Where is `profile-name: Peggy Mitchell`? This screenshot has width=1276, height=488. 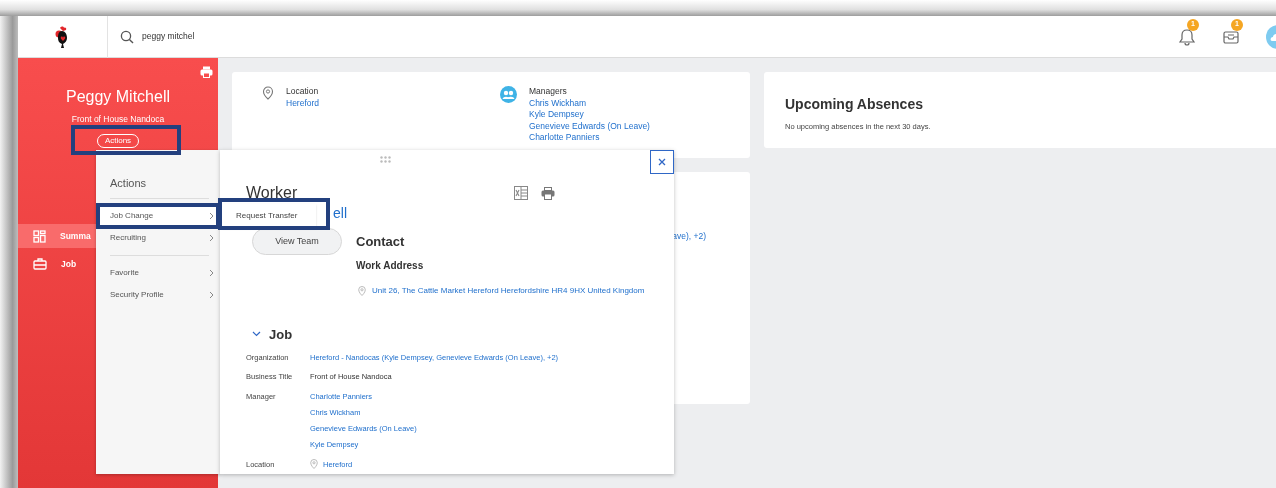
profile-name: Peggy Mitchell is located at coordinates (117, 97).